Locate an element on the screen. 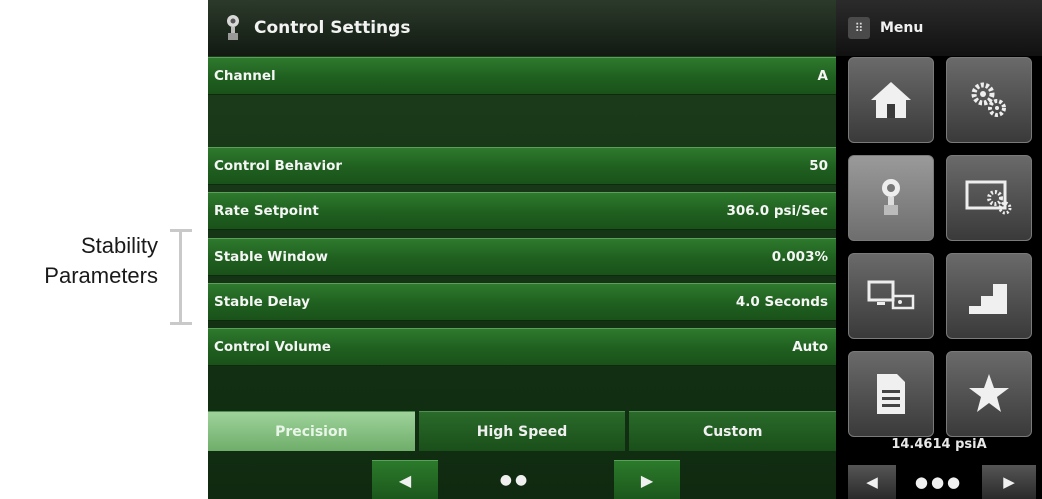  annotation-line-1: Stability is located at coordinates (119, 245).